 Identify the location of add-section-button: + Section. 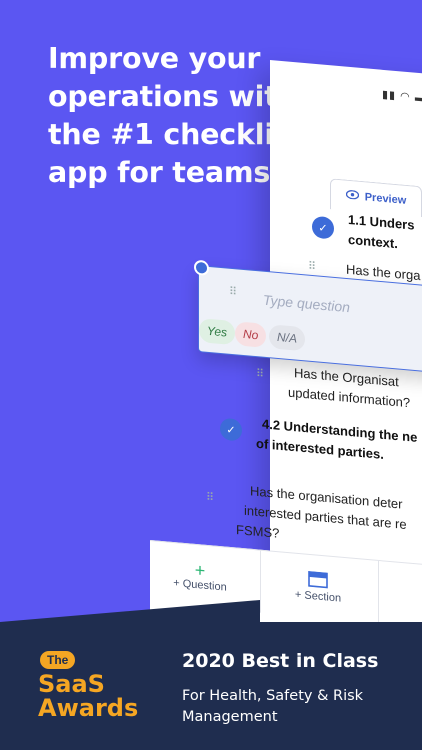
(318, 586).